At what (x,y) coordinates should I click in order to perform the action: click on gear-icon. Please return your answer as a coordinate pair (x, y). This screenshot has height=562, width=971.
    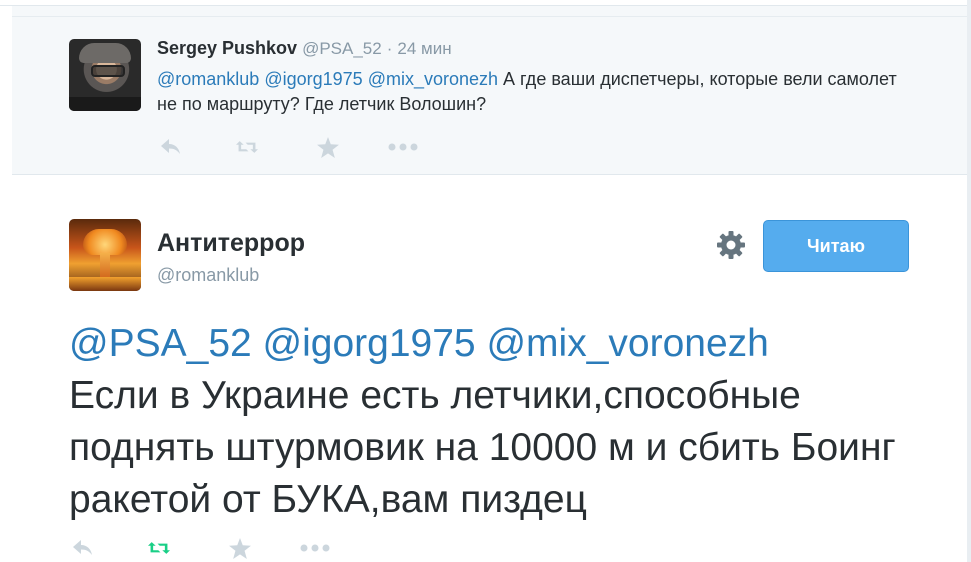
    Looking at the image, I should click on (731, 245).